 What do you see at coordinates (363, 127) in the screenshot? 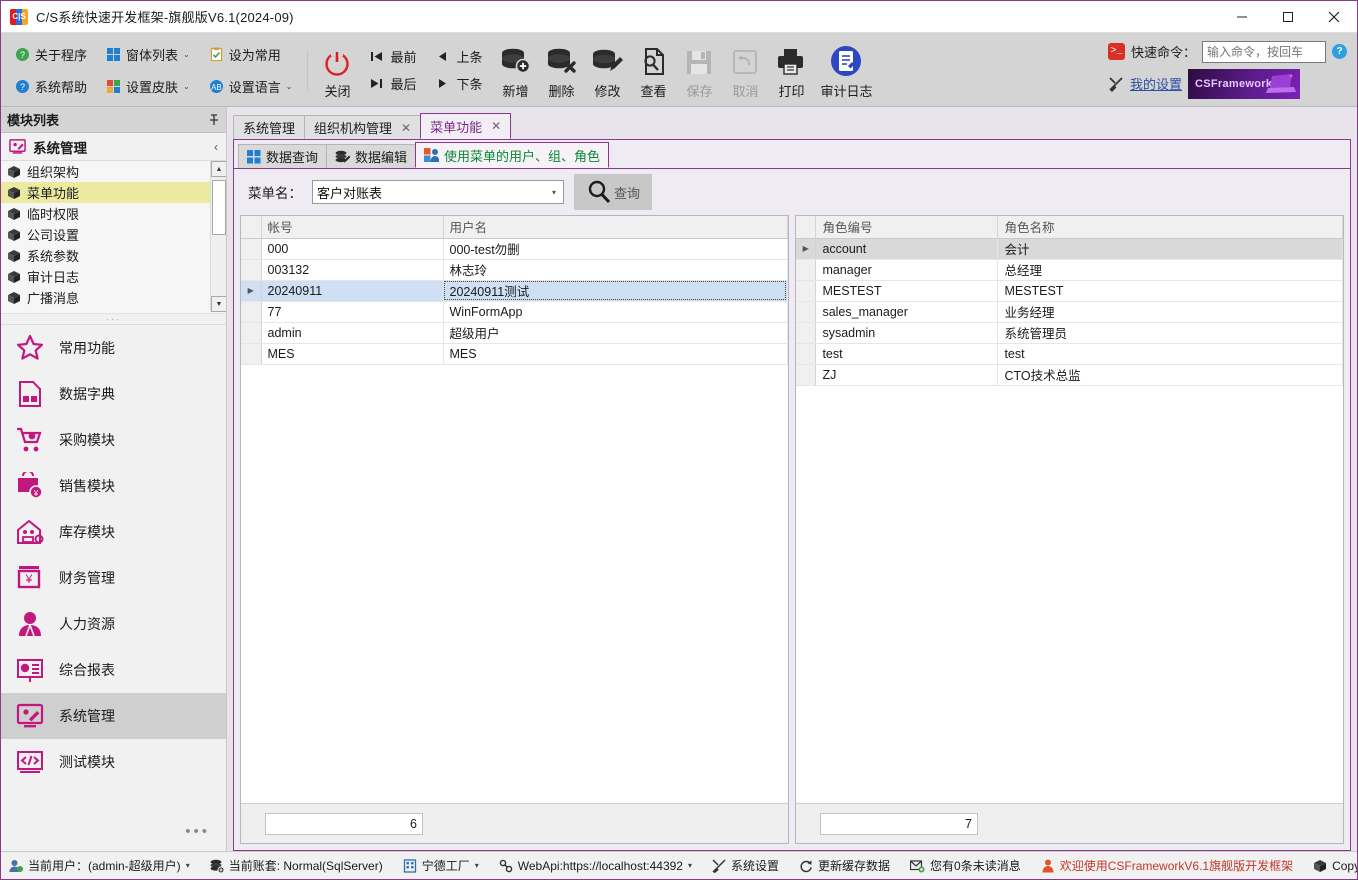
I see `document-tab-1: 组织机构管理 ✕` at bounding box center [363, 127].